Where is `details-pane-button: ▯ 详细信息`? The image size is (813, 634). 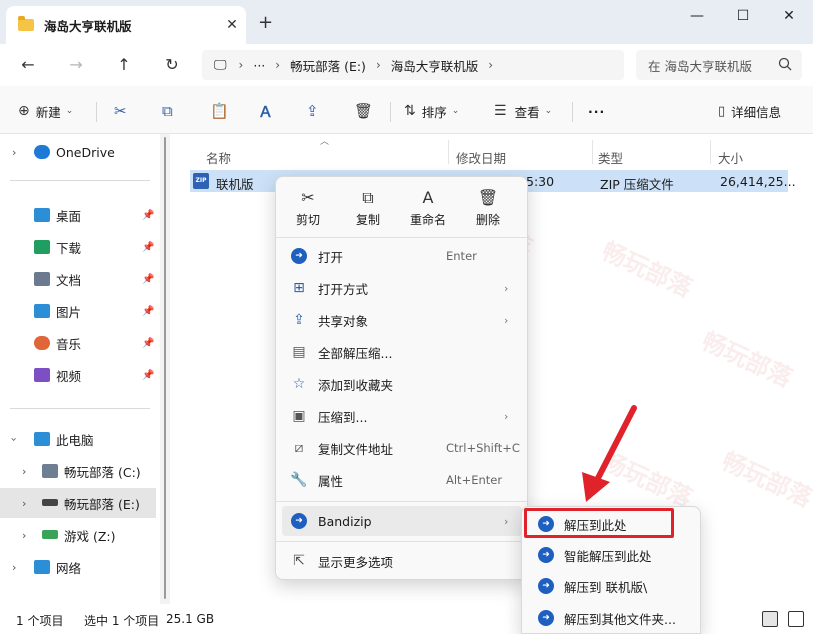 details-pane-button: ▯ 详细信息 is located at coordinates (749, 111).